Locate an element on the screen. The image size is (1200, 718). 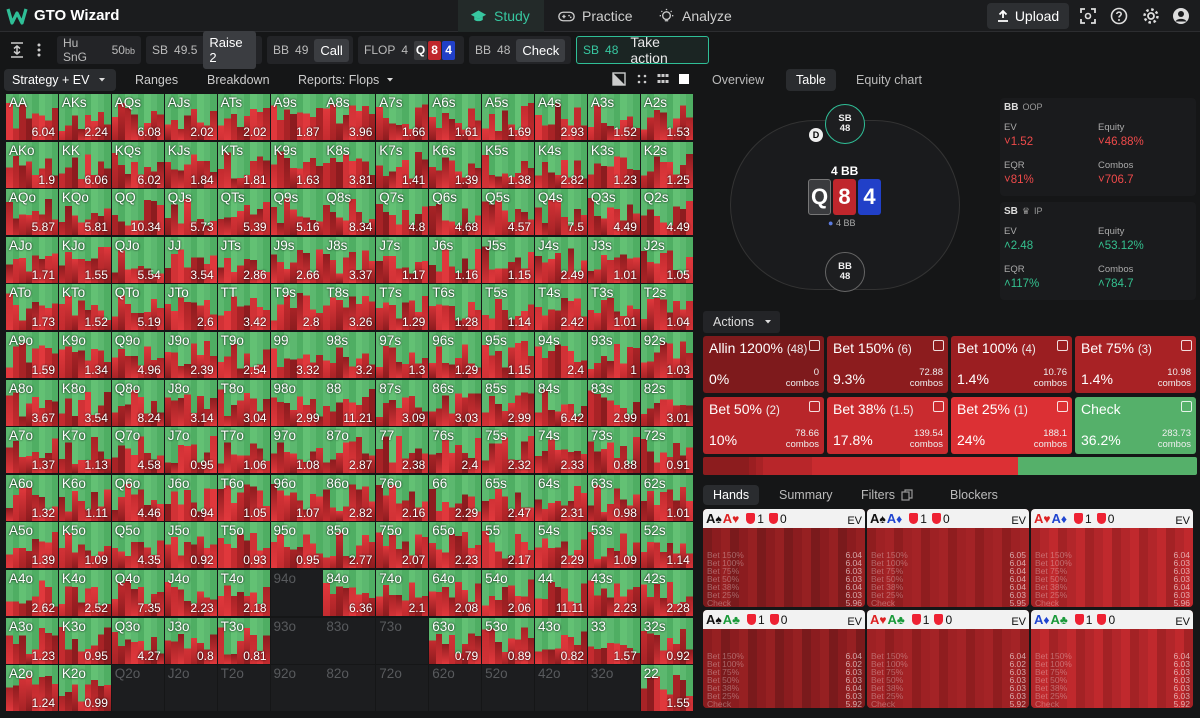
hand-cell: JJ 3.54 is located at coordinates (190, 259).